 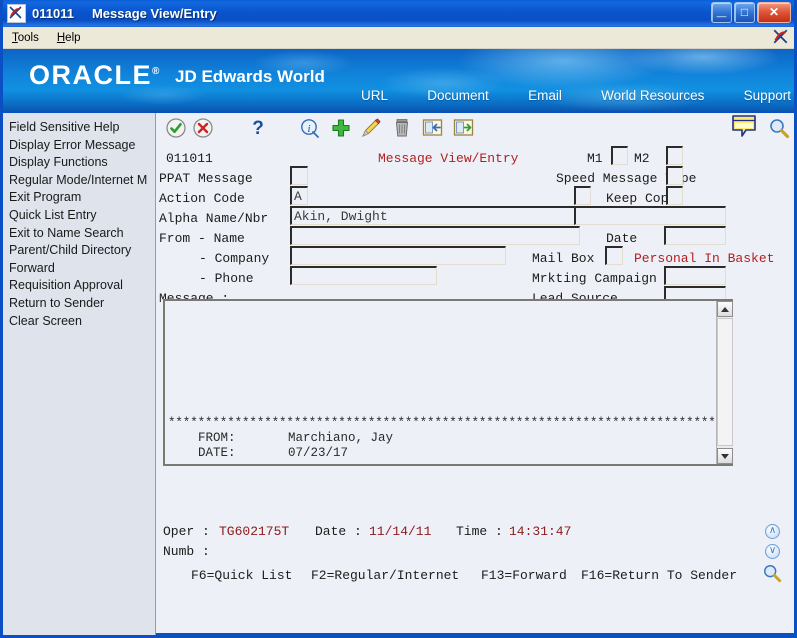 What do you see at coordinates (540, 531) in the screenshot?
I see `status-time-value: 14:31:47` at bounding box center [540, 531].